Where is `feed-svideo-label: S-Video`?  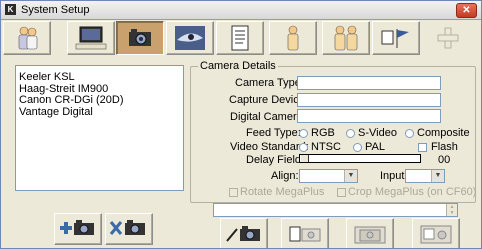 feed-svideo-label: S-Video is located at coordinates (377, 133).